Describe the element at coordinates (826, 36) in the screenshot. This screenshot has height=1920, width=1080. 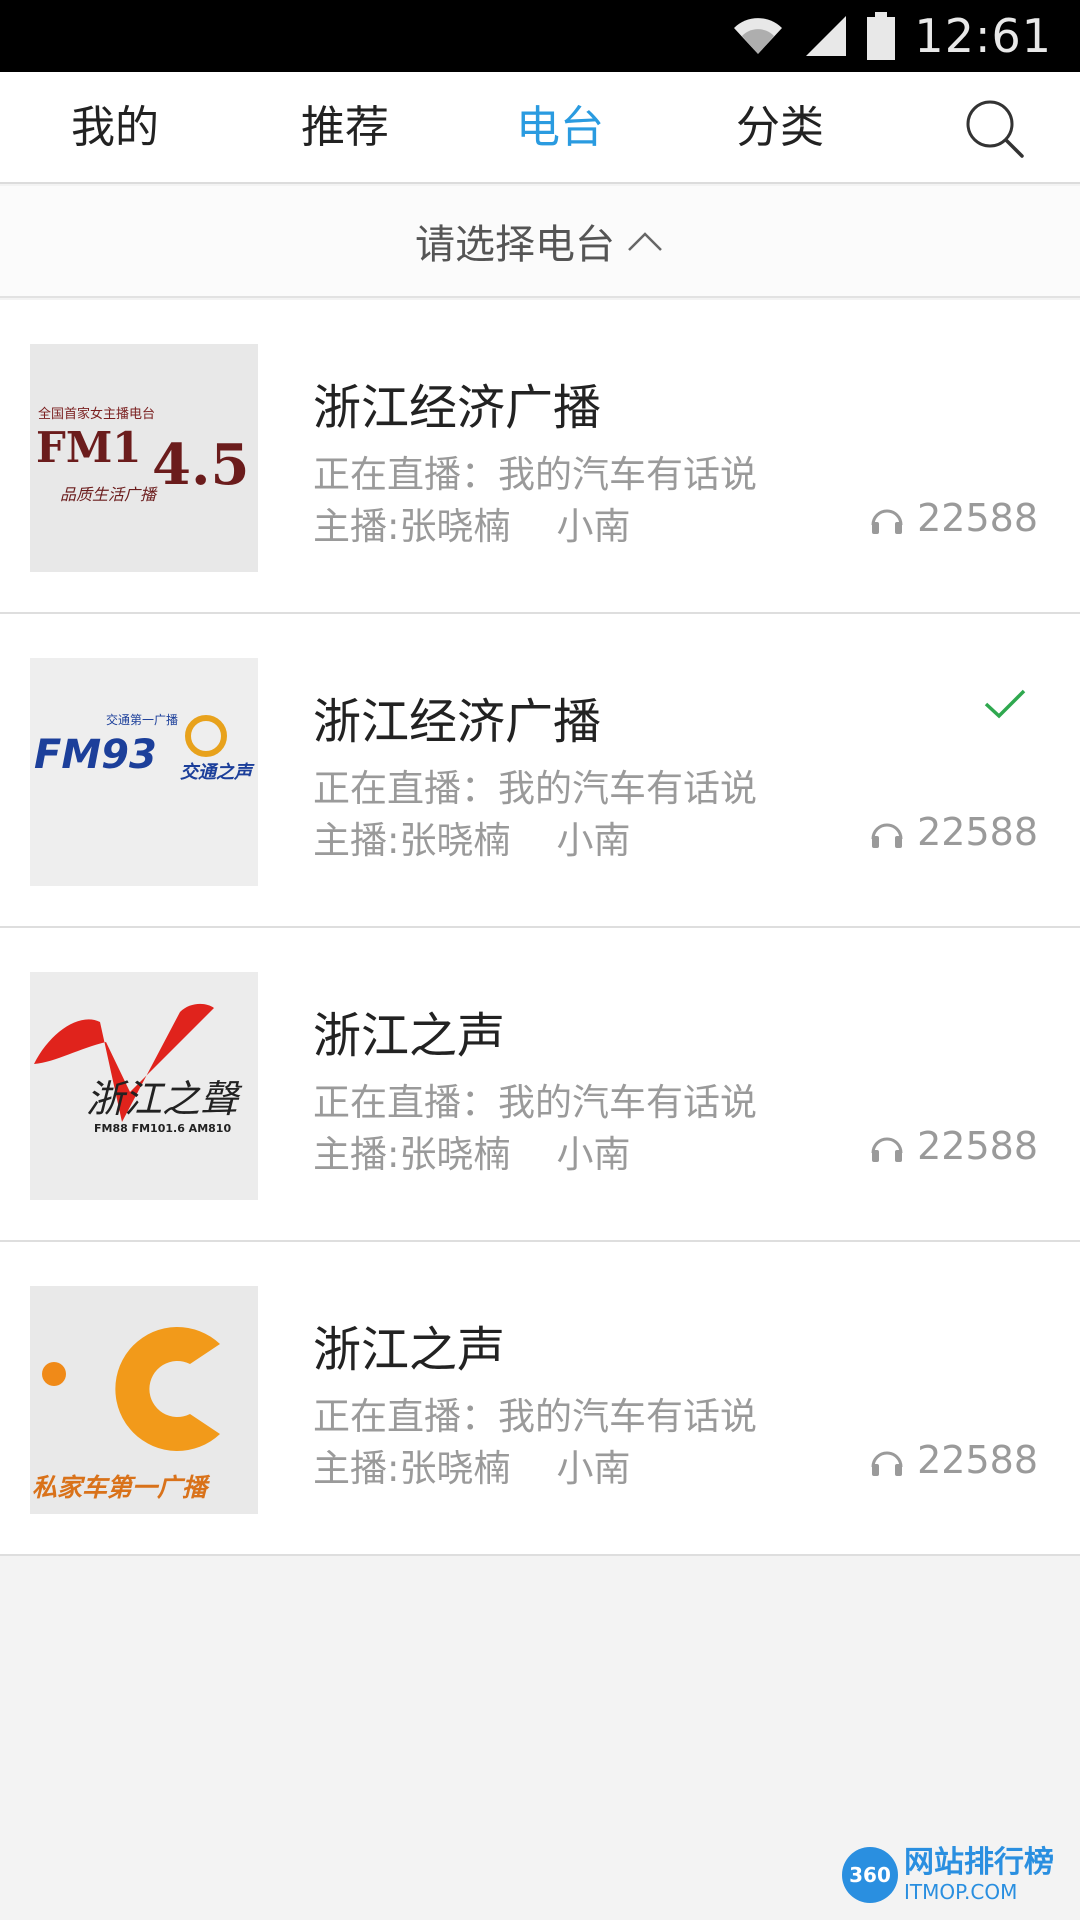
I see `signal-icon` at that location.